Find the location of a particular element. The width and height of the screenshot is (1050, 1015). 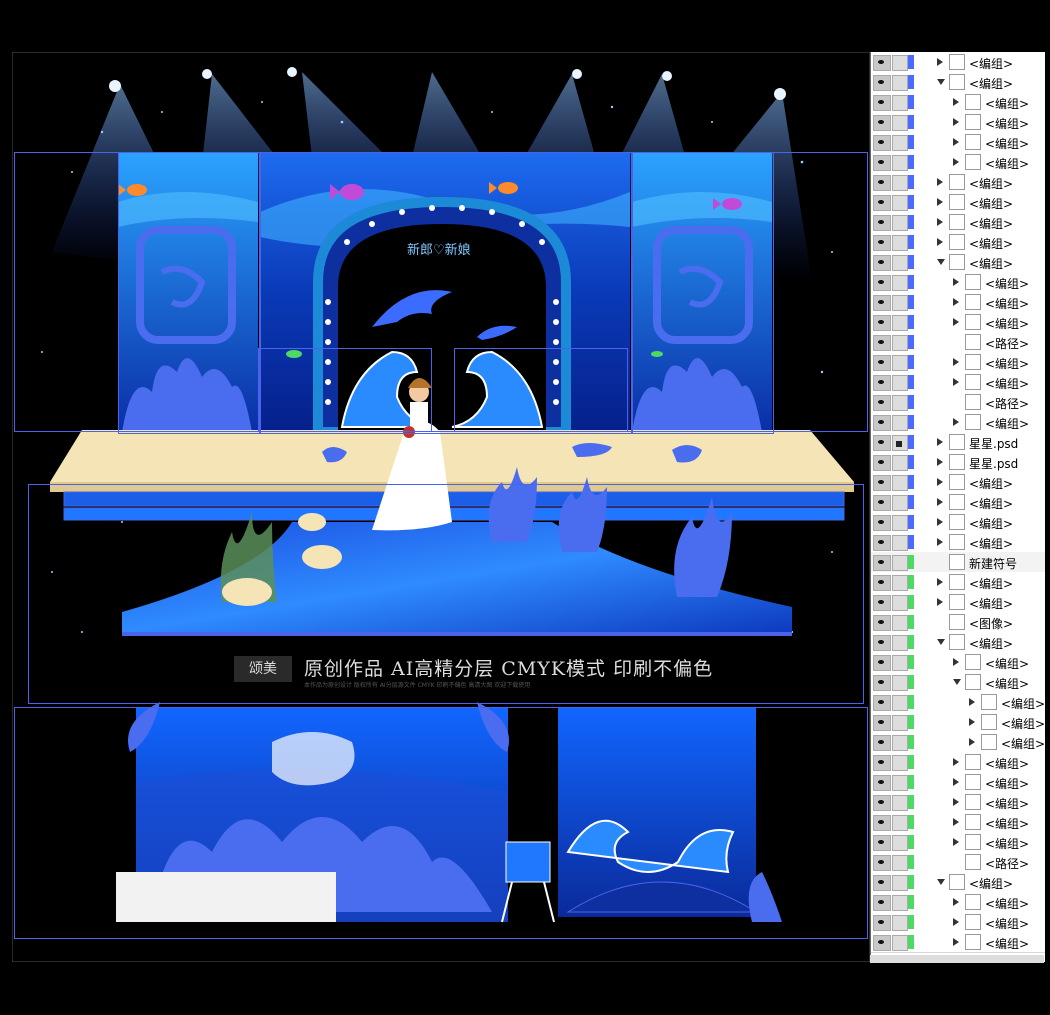

layer-row: <路径> is located at coordinates (958, 862).